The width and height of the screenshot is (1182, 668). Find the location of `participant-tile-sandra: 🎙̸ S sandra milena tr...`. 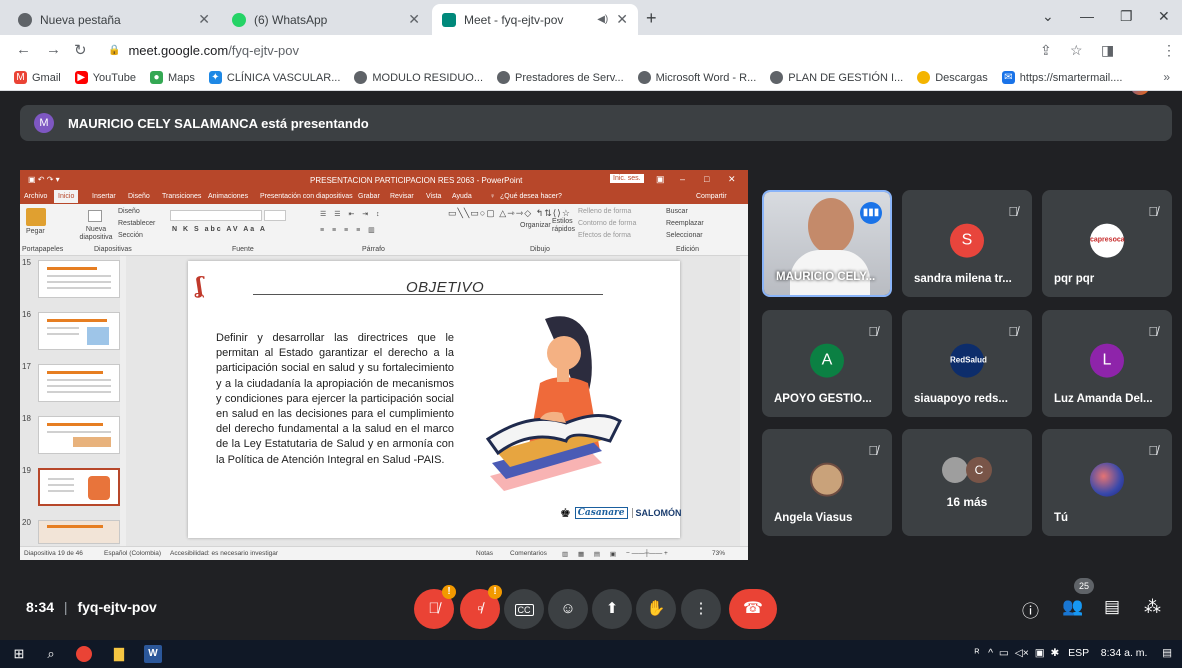

participant-tile-sandra: 🎙̸ S sandra milena tr... is located at coordinates (967, 243).